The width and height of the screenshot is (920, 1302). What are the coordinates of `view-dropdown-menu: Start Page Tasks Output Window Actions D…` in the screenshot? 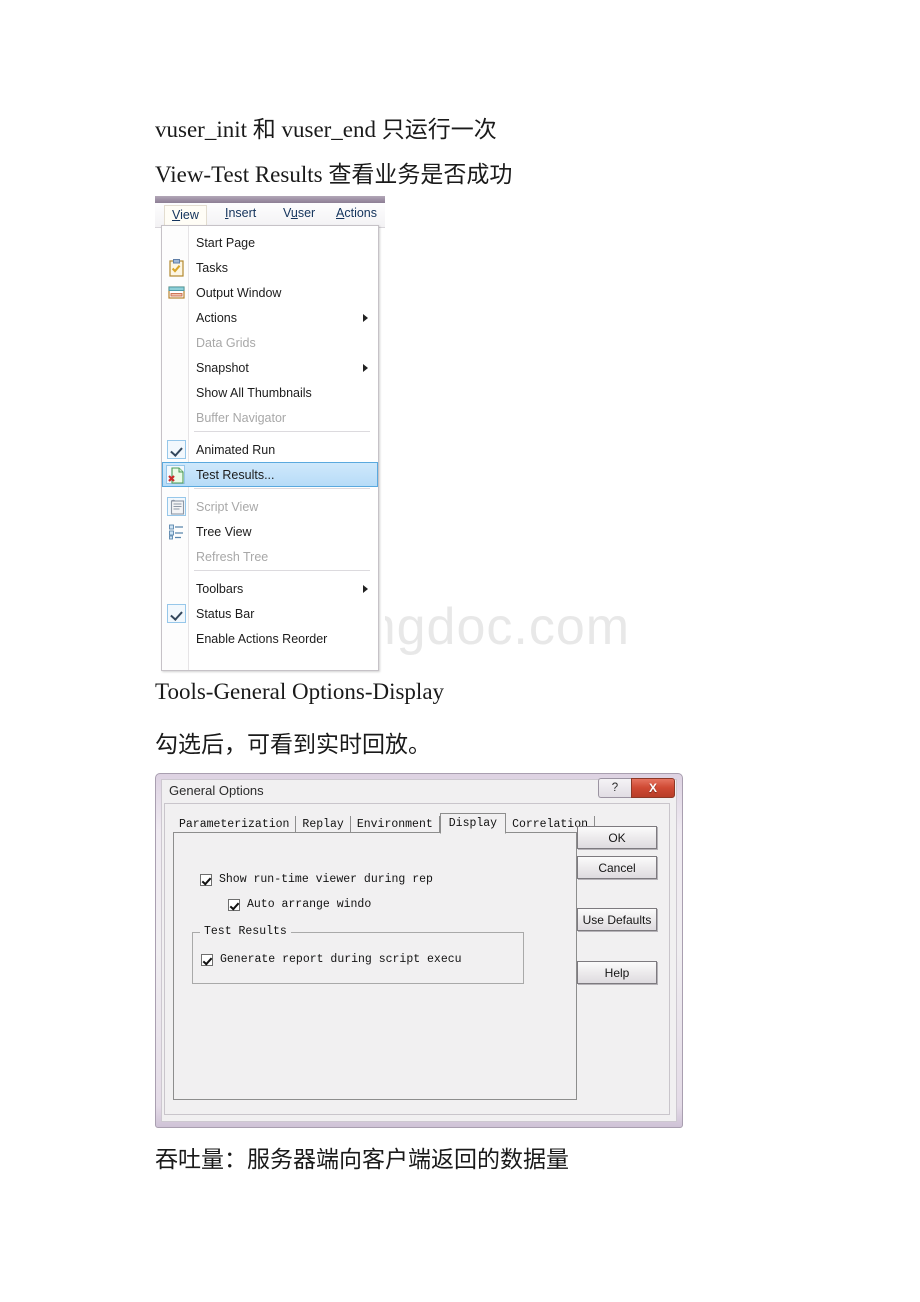 It's located at (270, 448).